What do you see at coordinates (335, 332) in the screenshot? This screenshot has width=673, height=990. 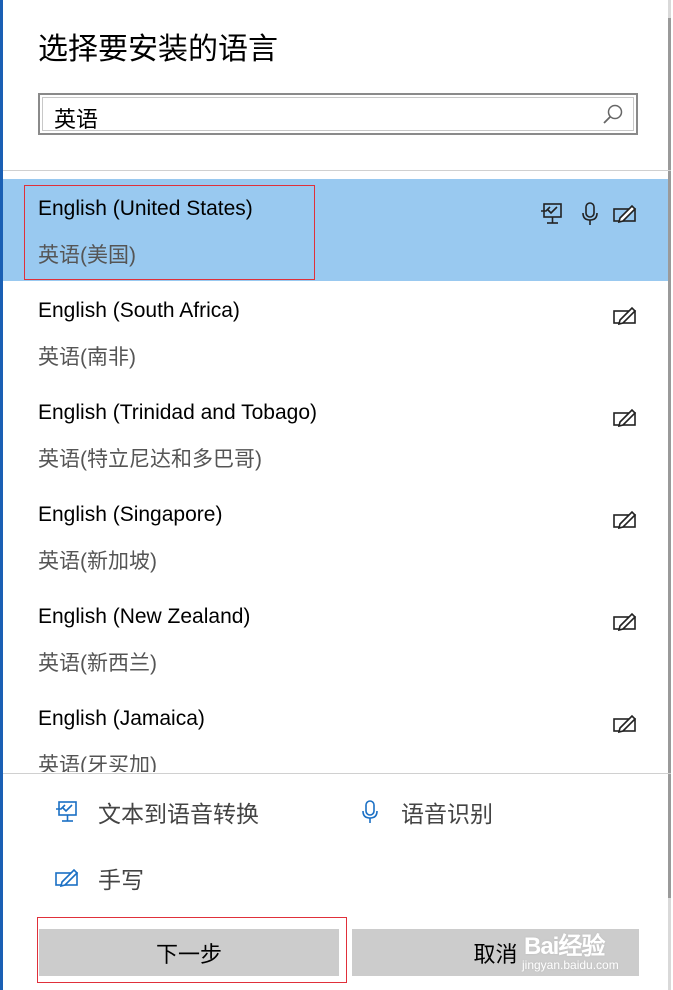 I see `language-item-en-za: English (South Africa) 英语(南非)` at bounding box center [335, 332].